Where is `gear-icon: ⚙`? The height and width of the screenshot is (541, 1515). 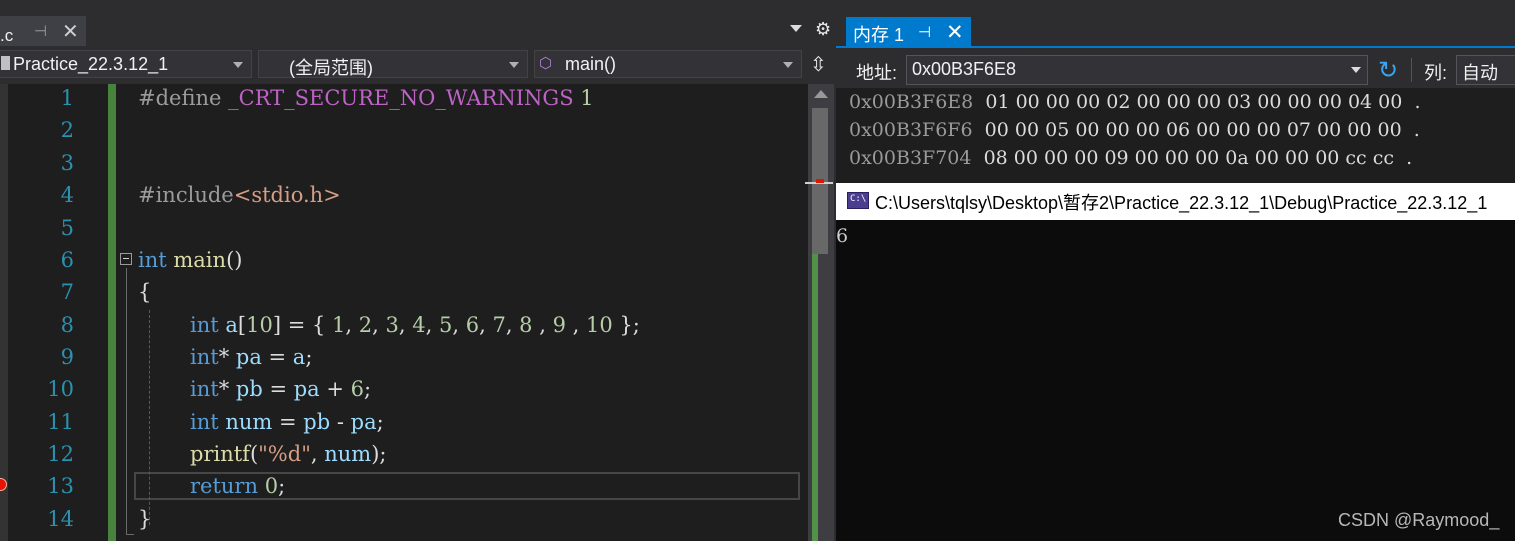 gear-icon: ⚙ is located at coordinates (823, 29).